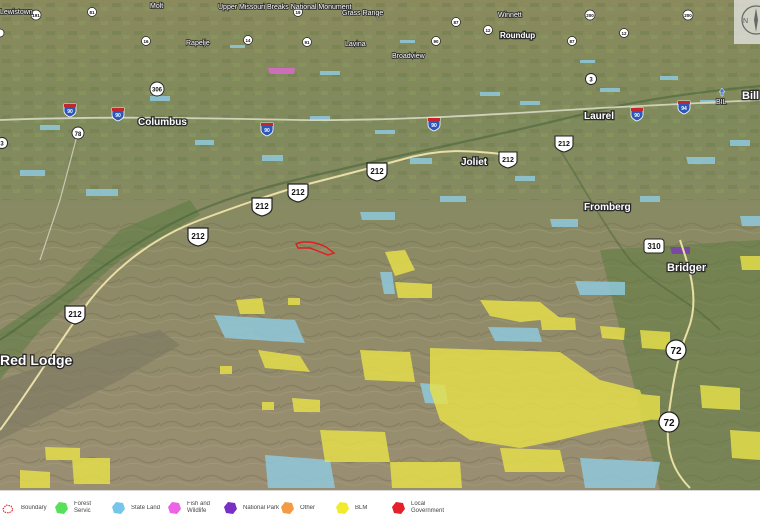 The height and width of the screenshot is (525, 760). Describe the element at coordinates (4, 143) in the screenshot. I see `shield-r3-b: 3` at that location.